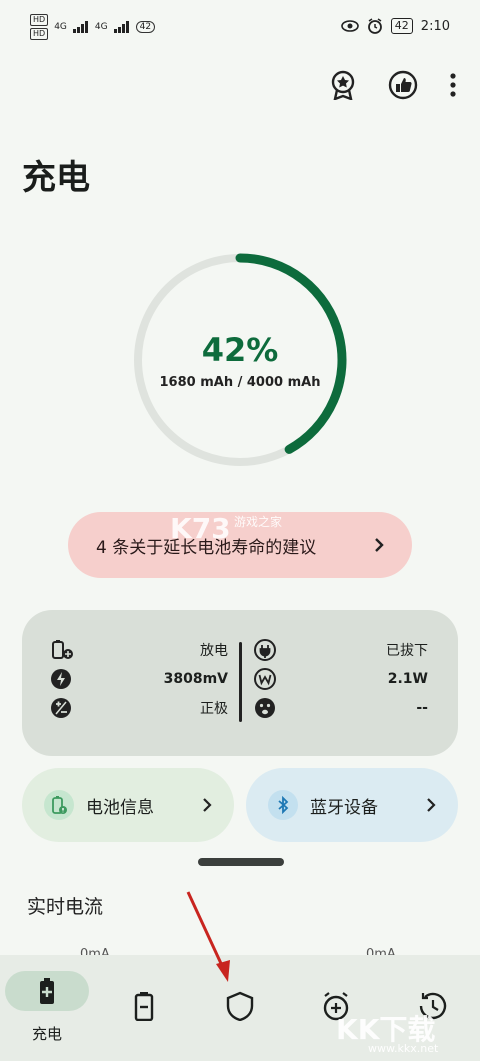 The image size is (480, 1061). What do you see at coordinates (208, 936) in the screenshot?
I see `annotation-arrow` at bounding box center [208, 936].